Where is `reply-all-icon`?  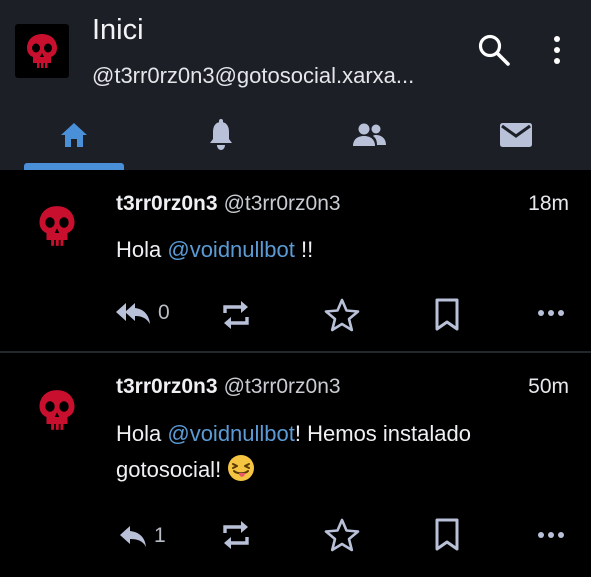 reply-all-icon is located at coordinates (133, 313).